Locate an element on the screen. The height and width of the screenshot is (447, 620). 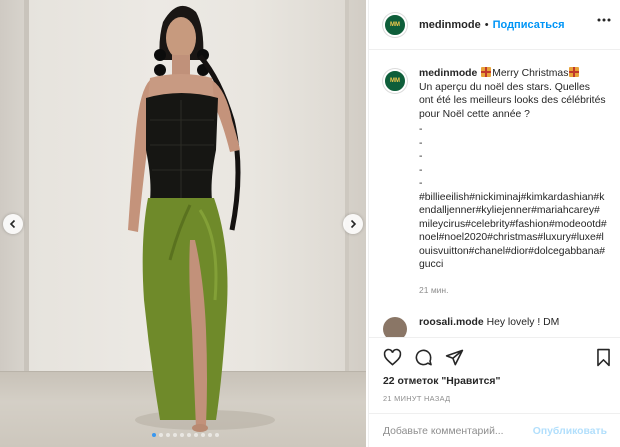
carousel-next-button is located at coordinates (353, 224).